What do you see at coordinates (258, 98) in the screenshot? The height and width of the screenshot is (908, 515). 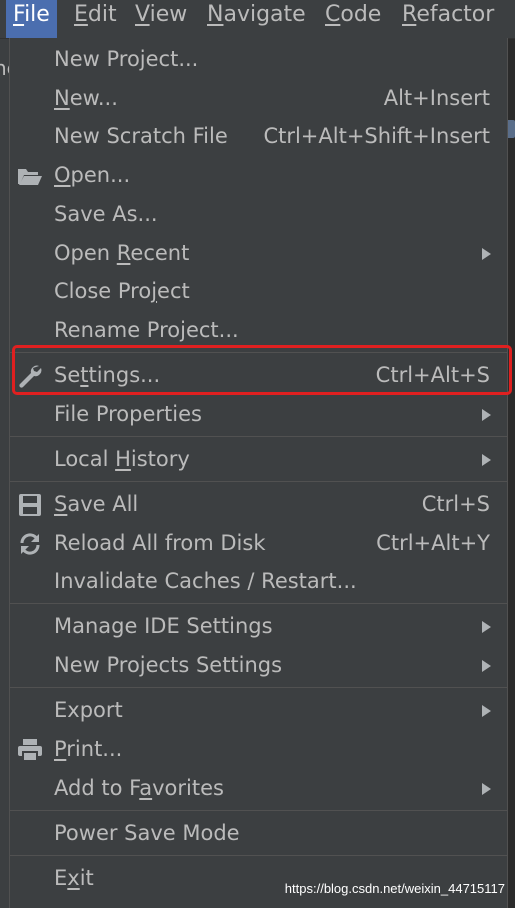 I see `menu-item-new: New... Alt+Insert` at bounding box center [258, 98].